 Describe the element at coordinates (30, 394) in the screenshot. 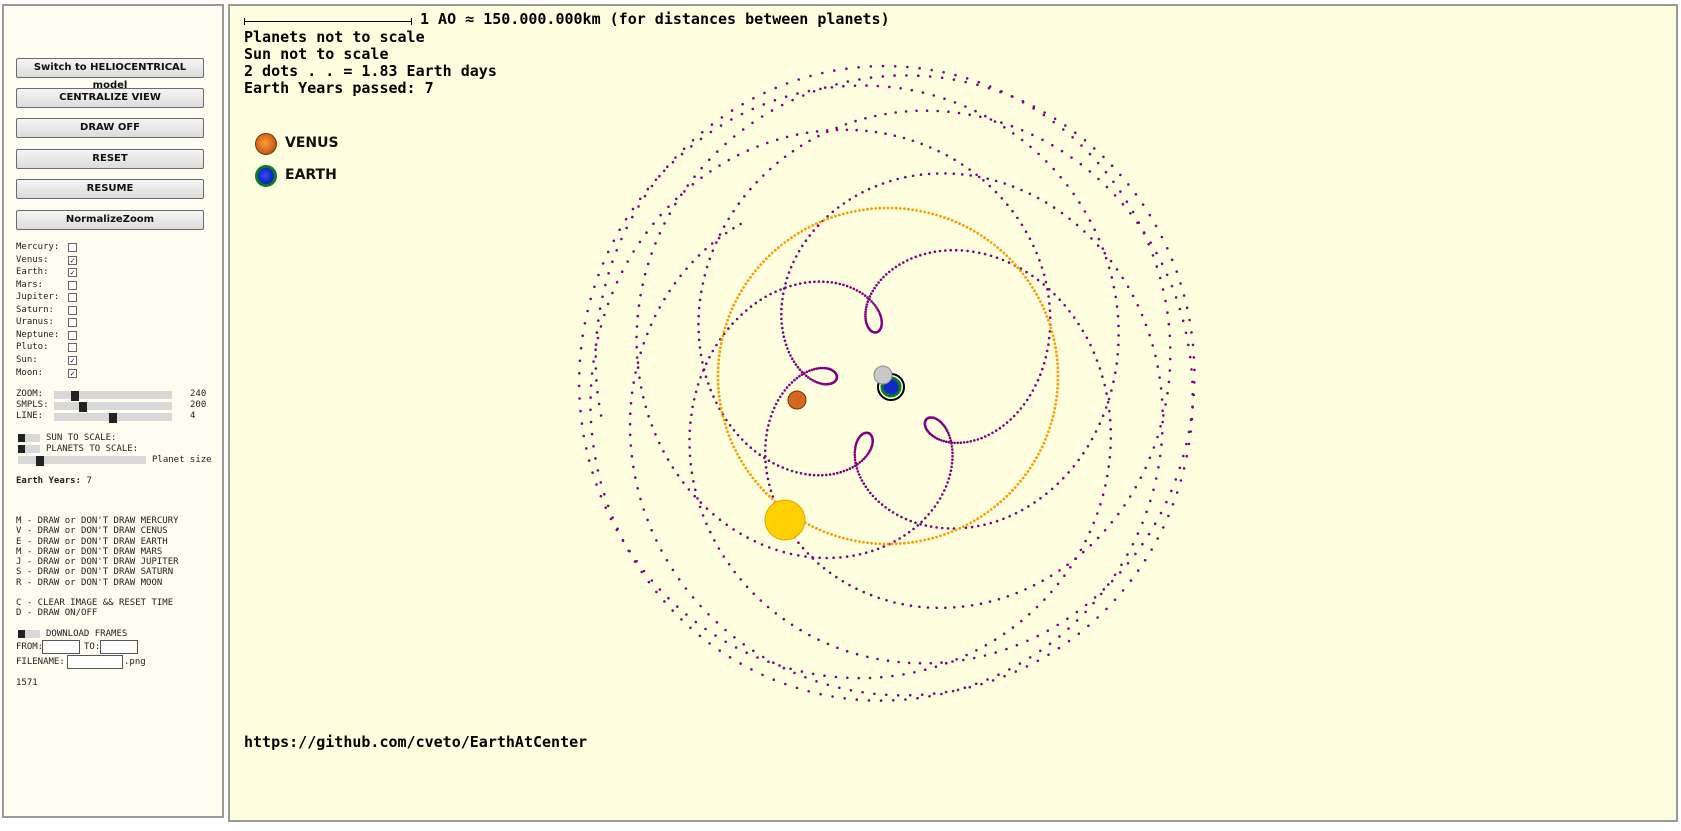

I see `zoom-label: ZOOM:` at that location.